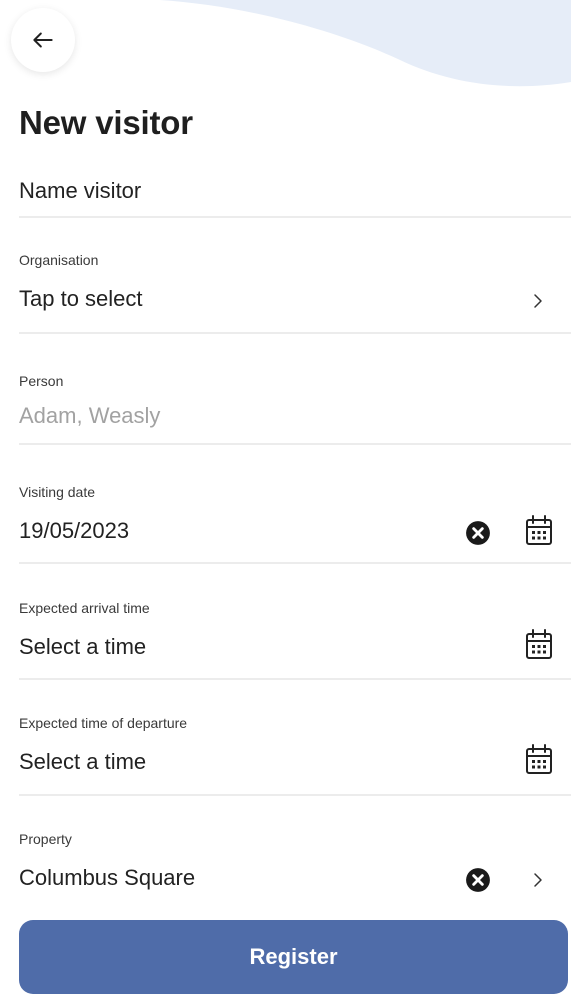 The image size is (571, 994). What do you see at coordinates (295, 864) in the screenshot?
I see `property-field: Property Columbus Square` at bounding box center [295, 864].